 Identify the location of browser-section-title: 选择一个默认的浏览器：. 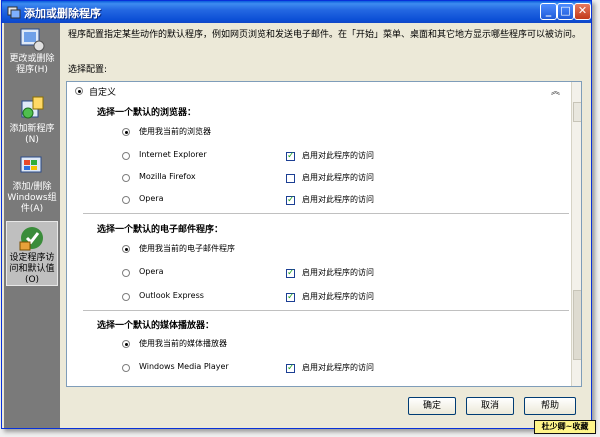
(147, 113).